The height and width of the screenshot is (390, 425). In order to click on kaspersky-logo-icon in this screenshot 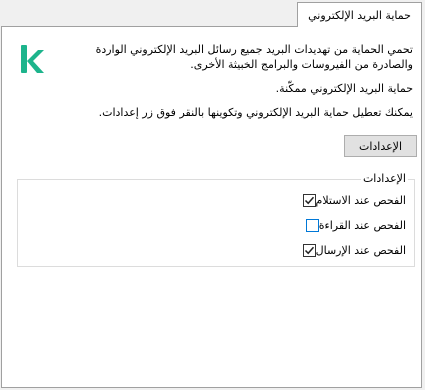, I will do `click(33, 59)`.